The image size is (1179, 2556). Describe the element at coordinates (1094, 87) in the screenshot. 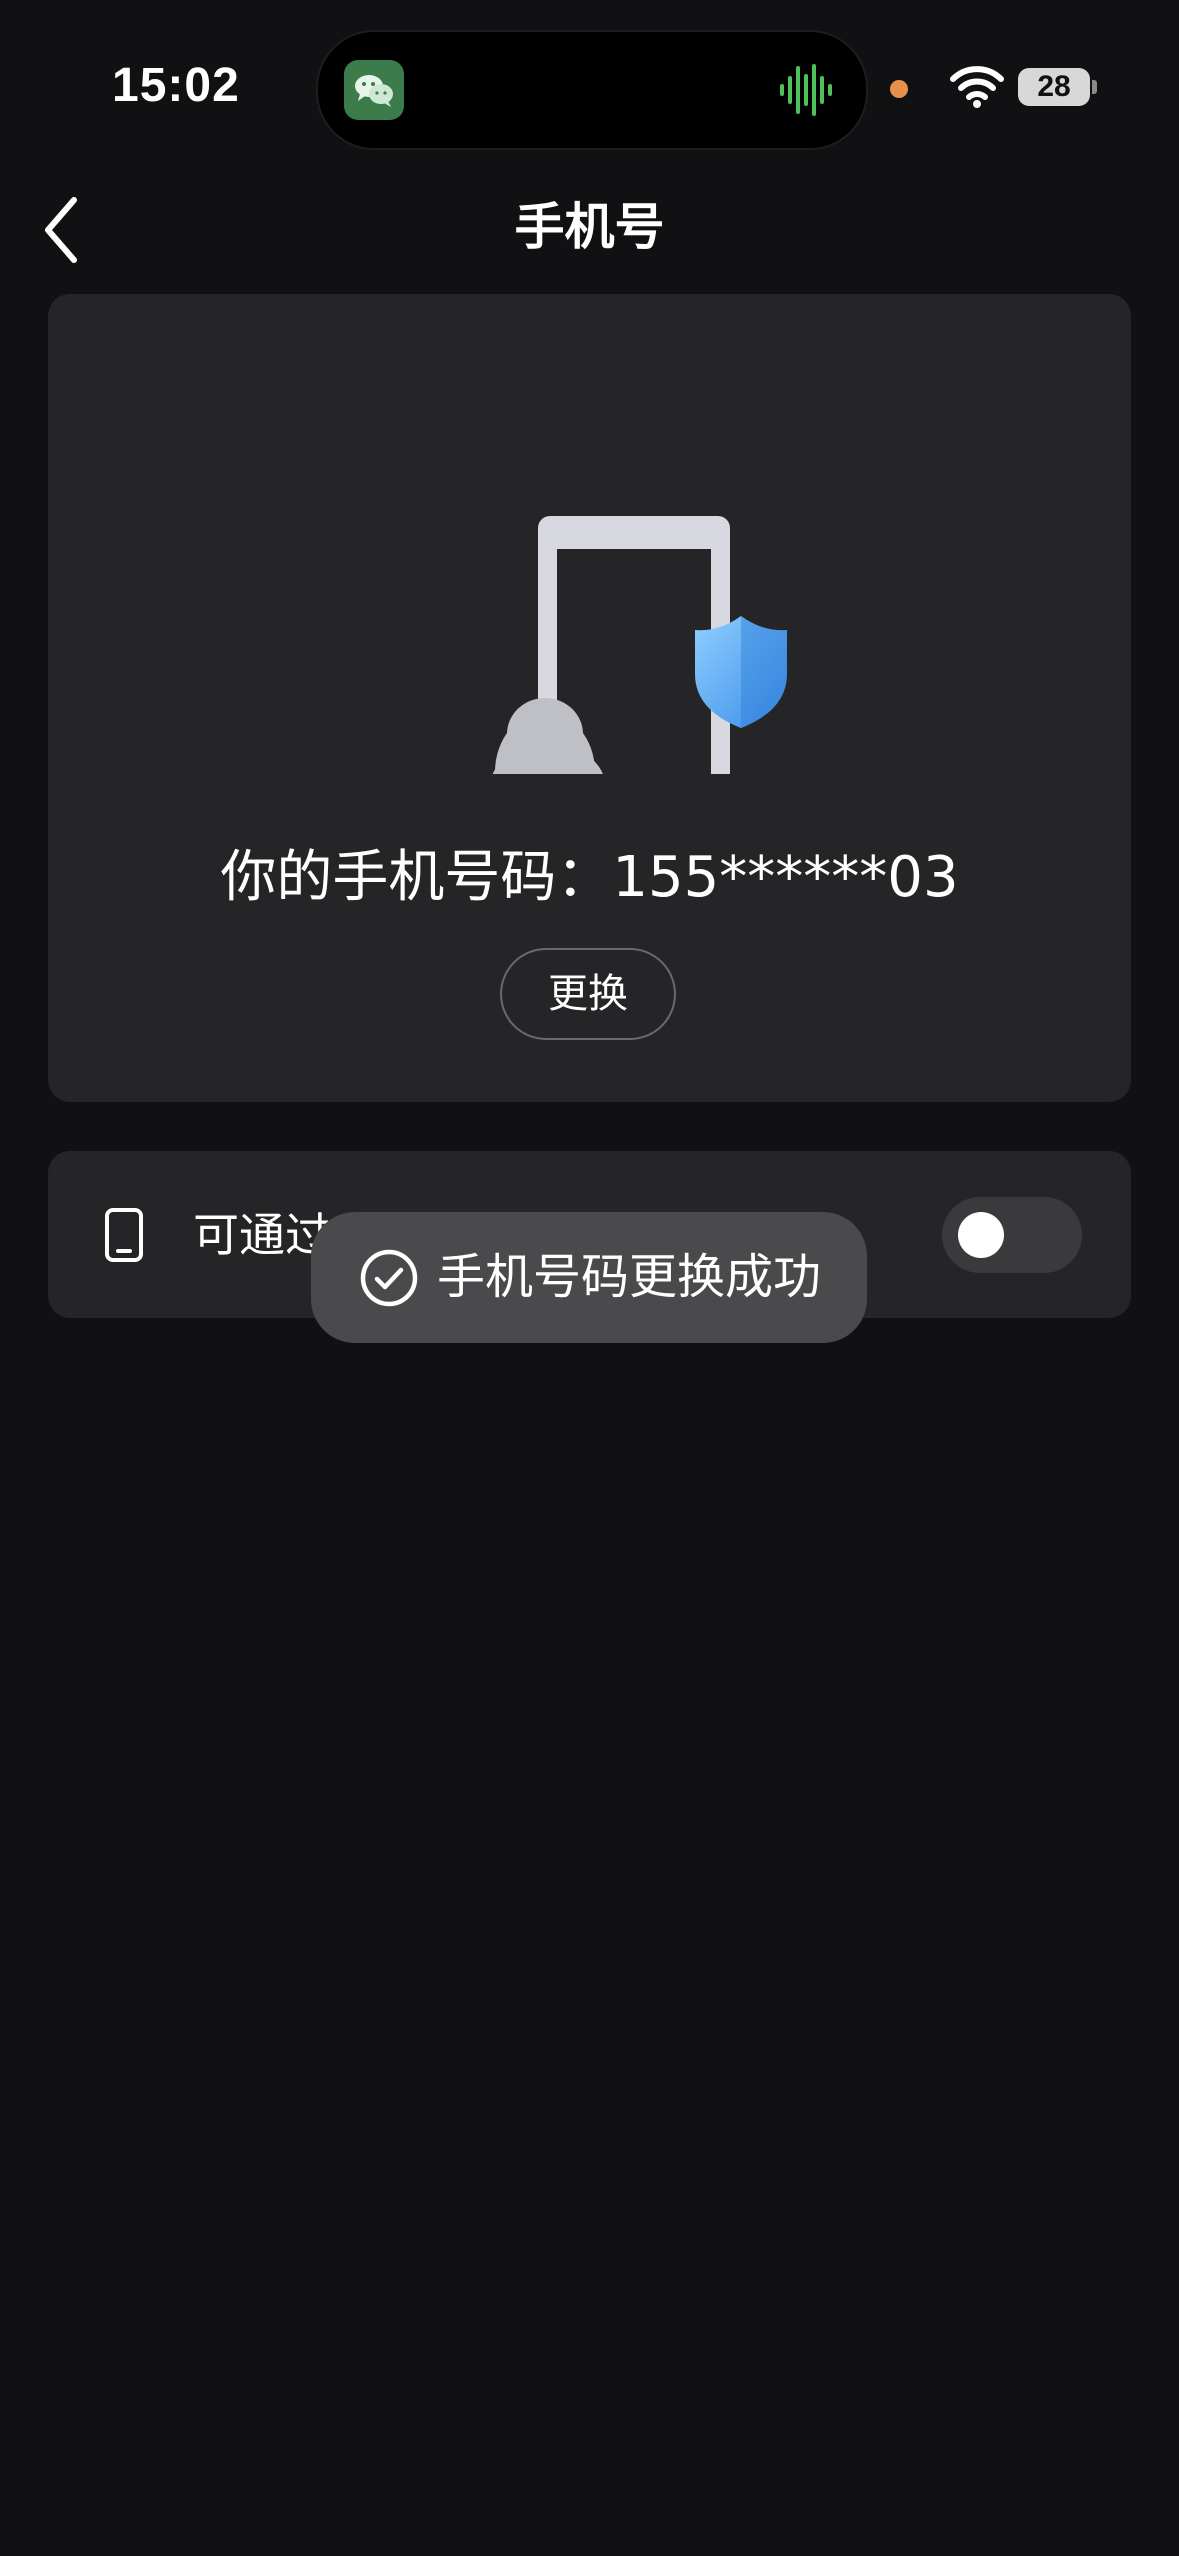

I see `battery-tip` at that location.